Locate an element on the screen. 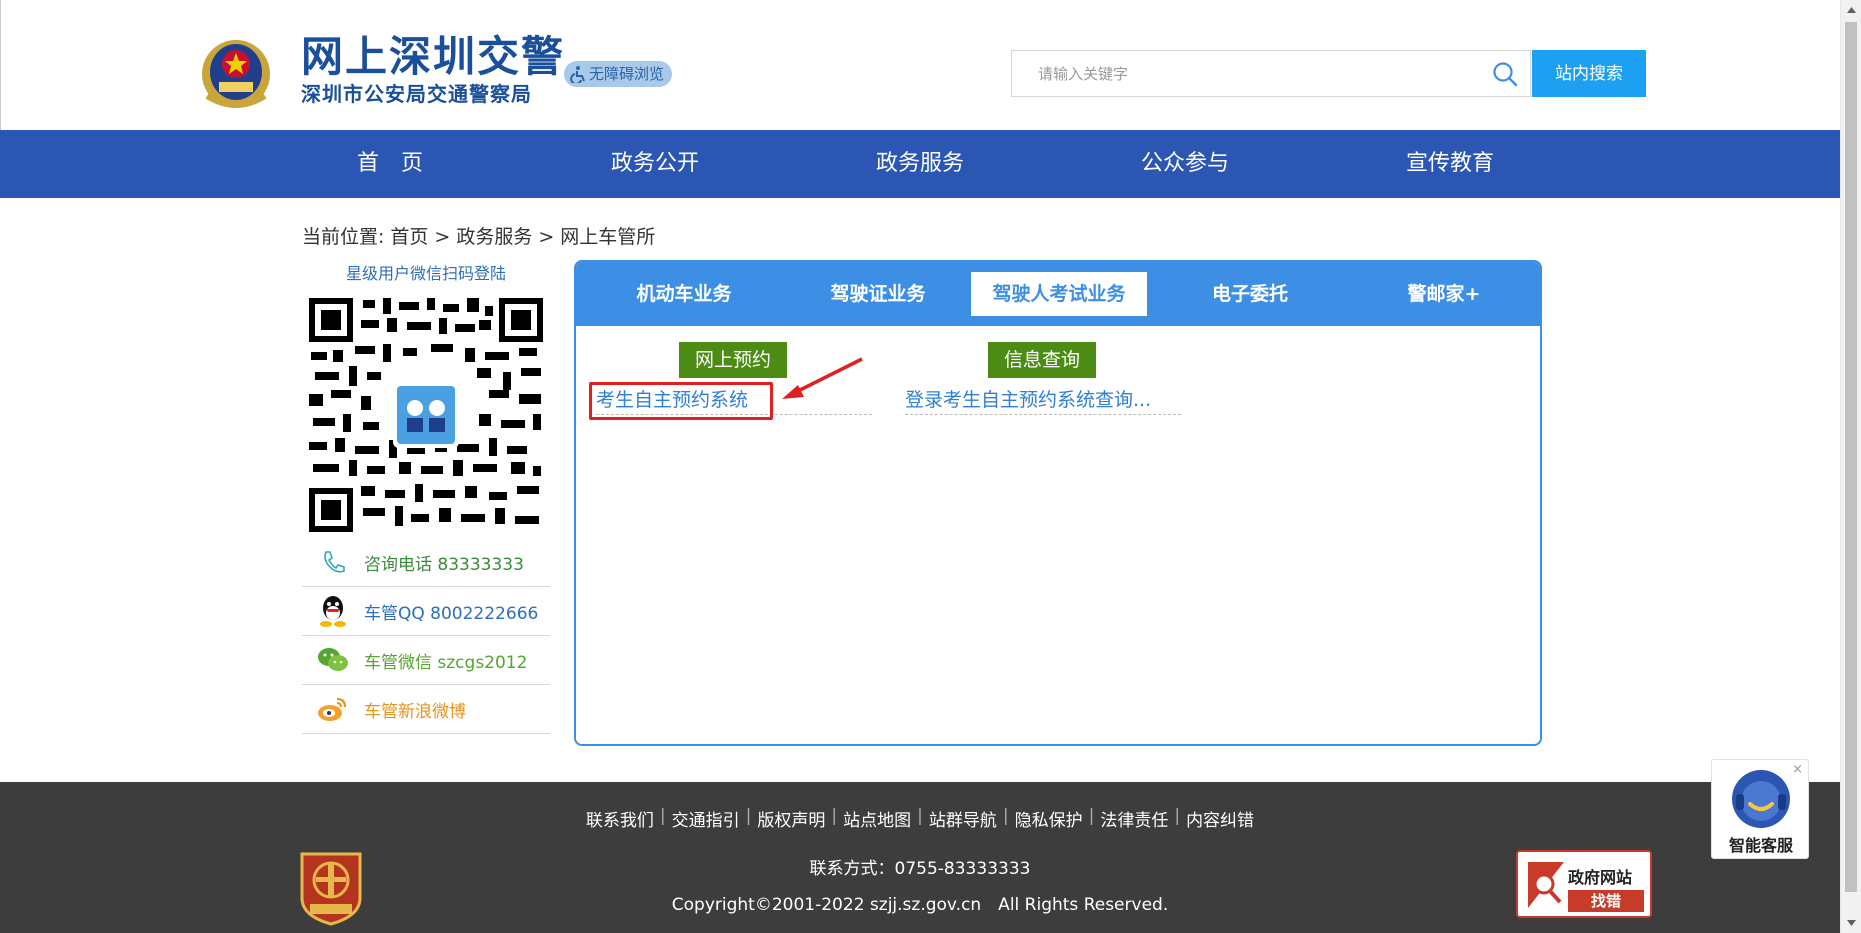 The width and height of the screenshot is (1861, 933). info-query-badge: 信息查询 is located at coordinates (1042, 360).